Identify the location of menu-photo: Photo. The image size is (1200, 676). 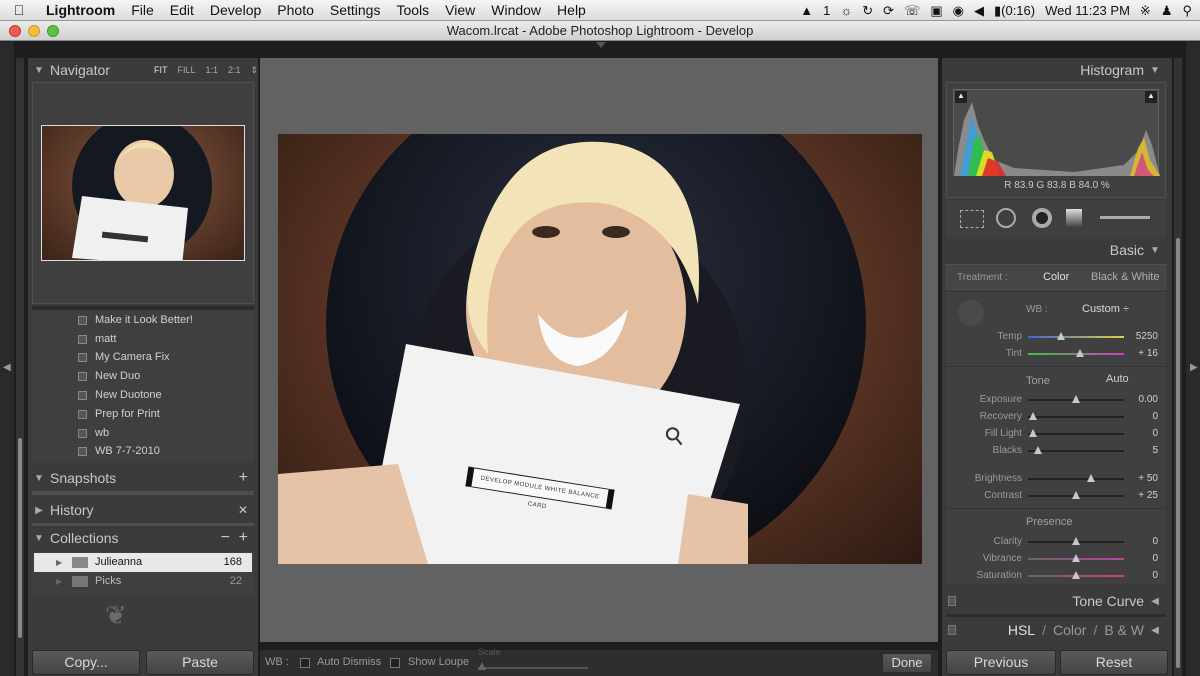
(295, 10).